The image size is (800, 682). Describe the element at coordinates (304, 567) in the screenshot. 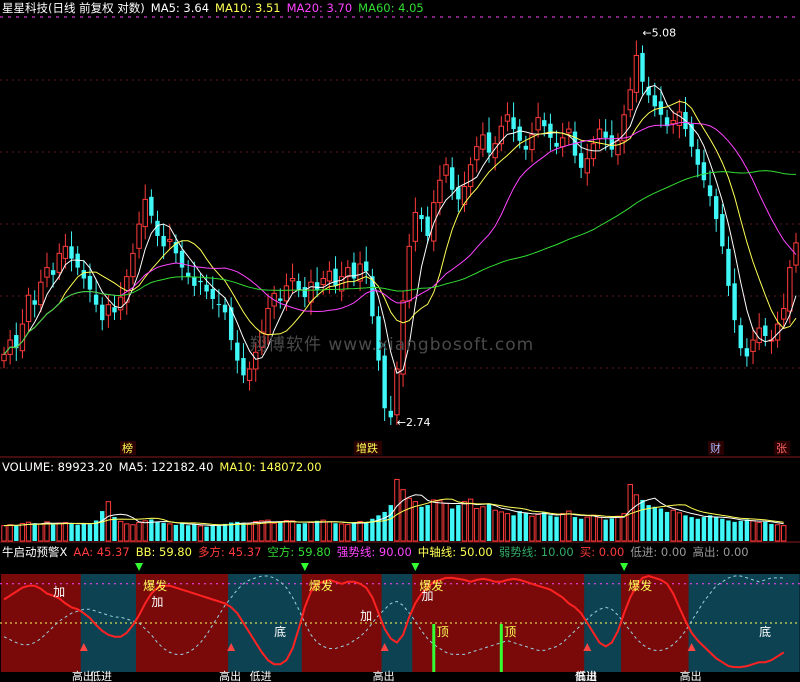

I see `buy-signal-arrow` at that location.